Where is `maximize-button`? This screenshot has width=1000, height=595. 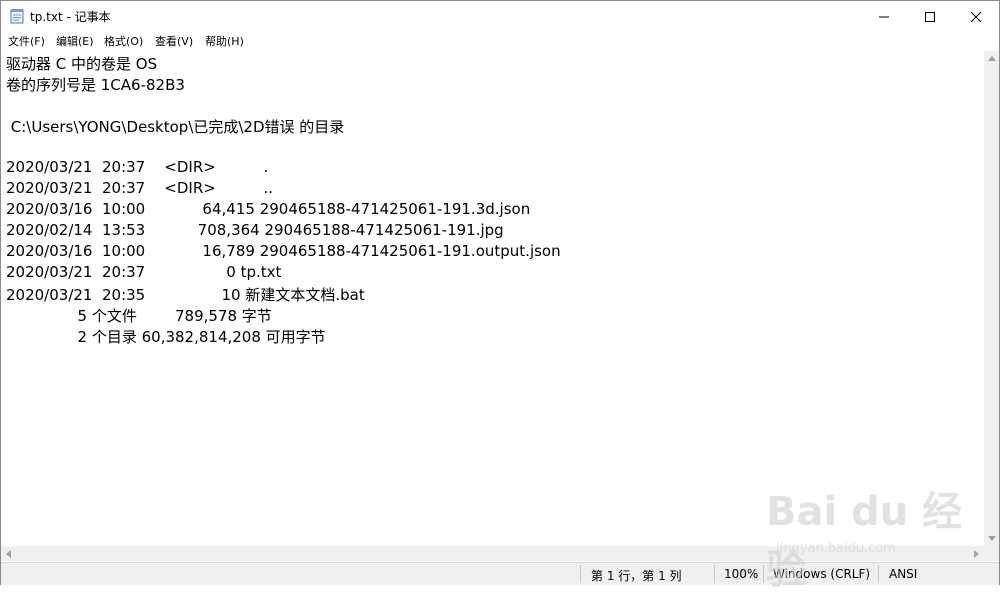
maximize-button is located at coordinates (930, 16).